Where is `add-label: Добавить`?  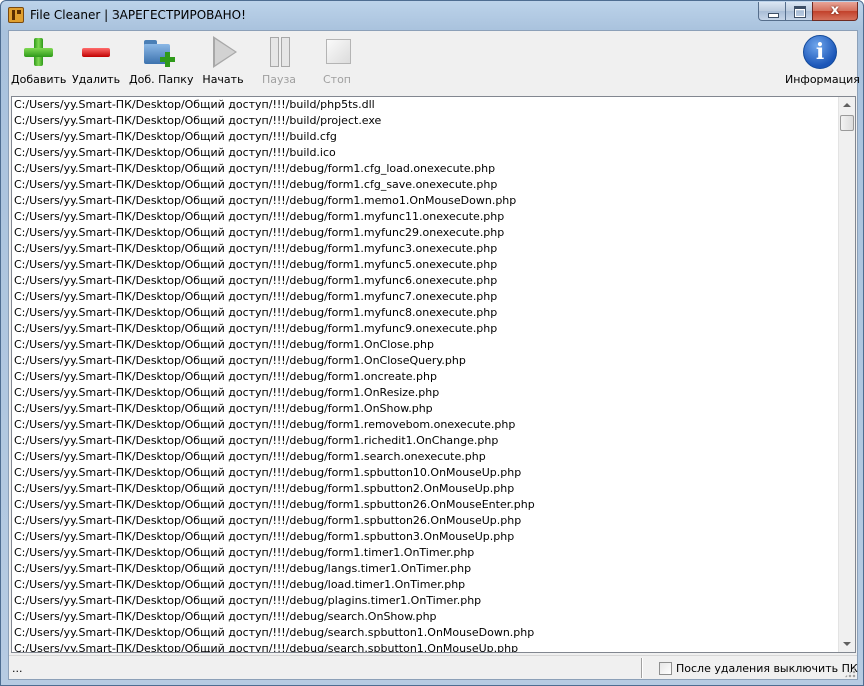
add-label: Добавить is located at coordinates (39, 79).